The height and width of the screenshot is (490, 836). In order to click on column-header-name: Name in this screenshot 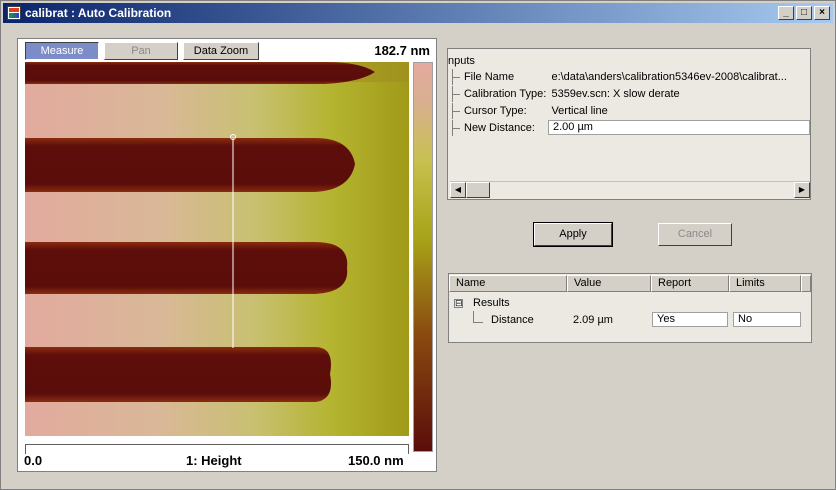, I will do `click(508, 283)`.